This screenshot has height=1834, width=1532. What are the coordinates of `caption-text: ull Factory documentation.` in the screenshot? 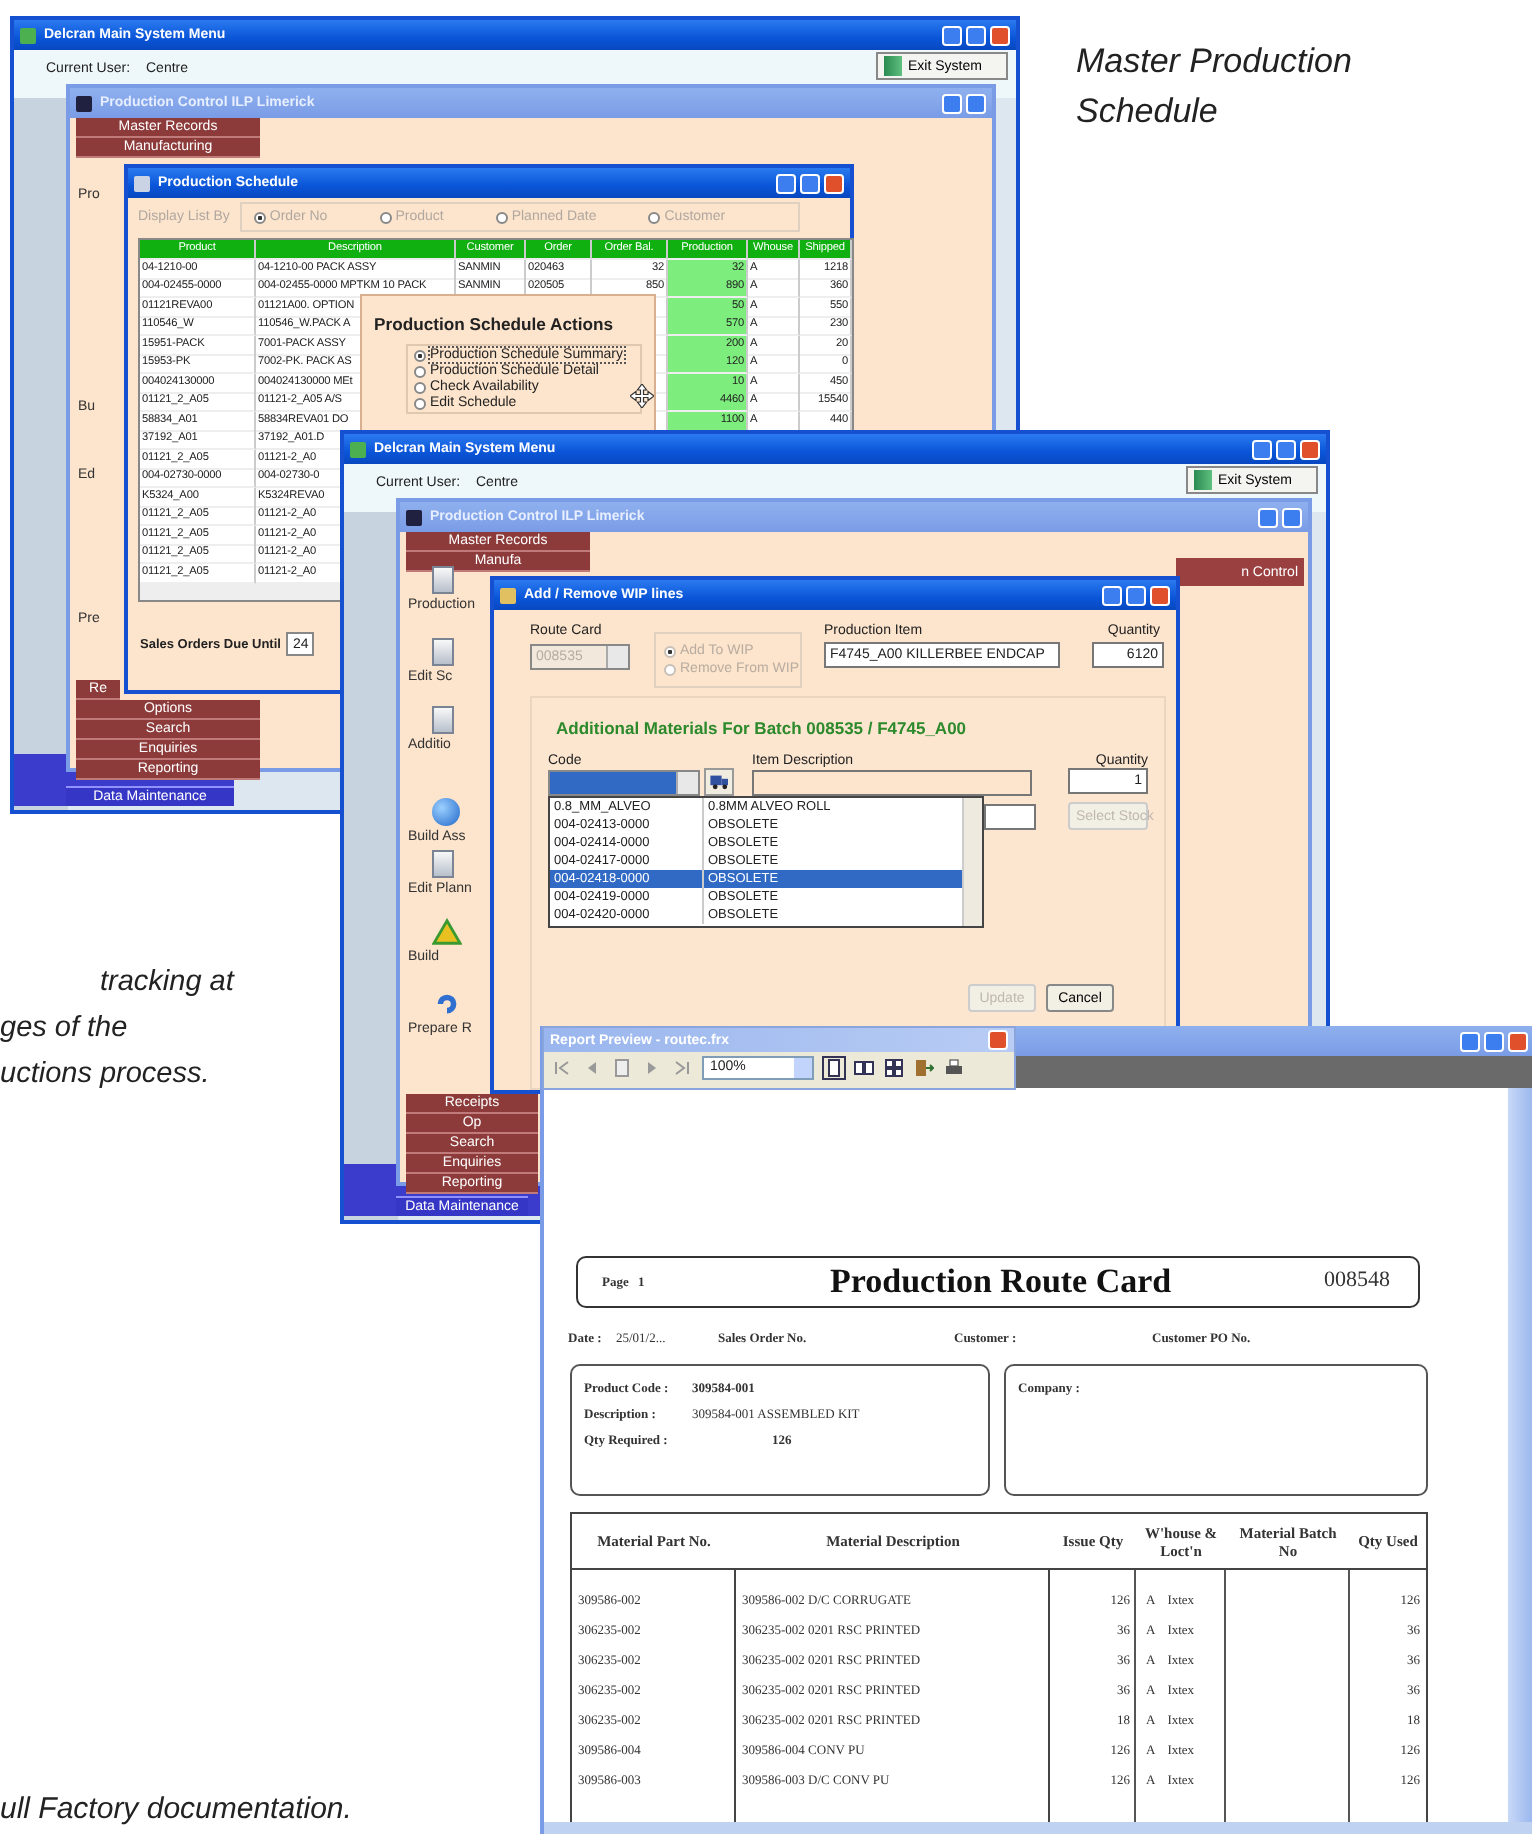 It's located at (176, 1809).